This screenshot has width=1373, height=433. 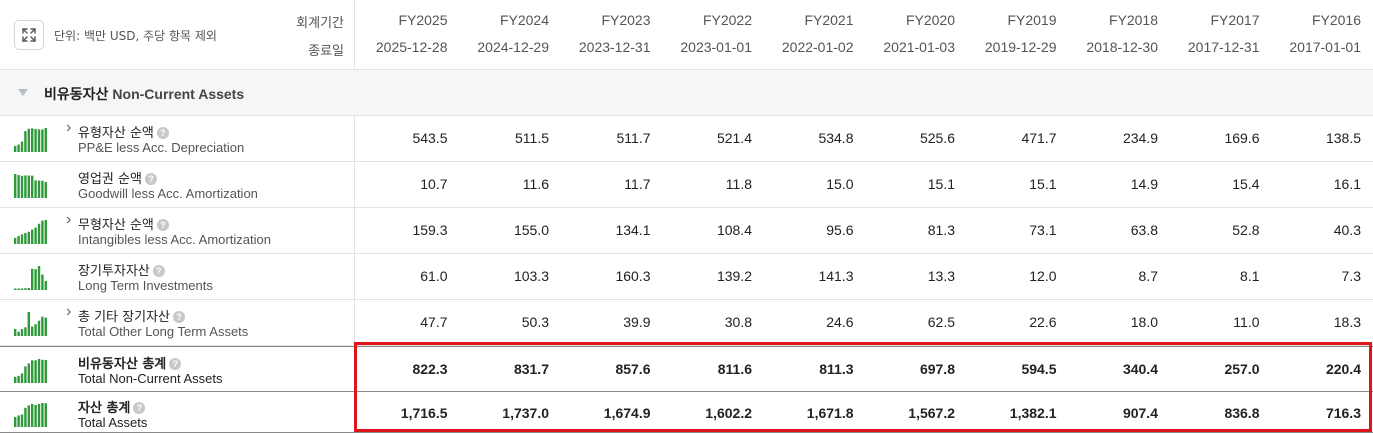 I want to click on fiscal-year: FY2023, so click(x=626, y=20).